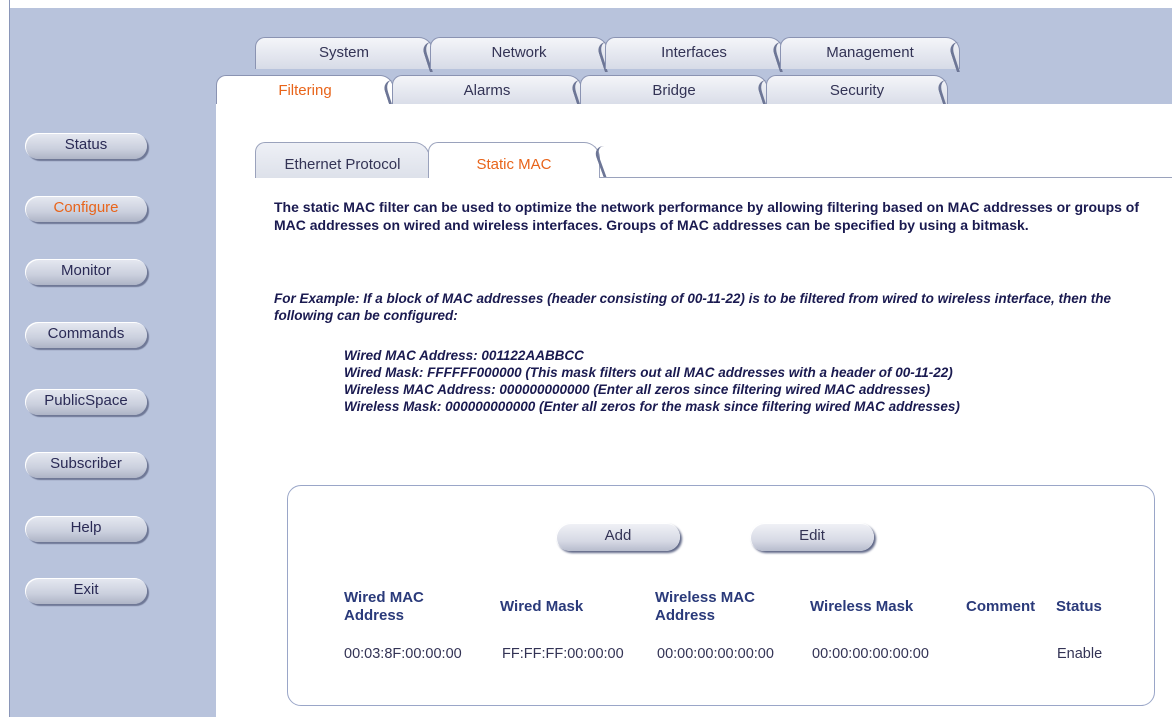 The image size is (1172, 717). I want to click on edit-button: Edit, so click(812, 537).